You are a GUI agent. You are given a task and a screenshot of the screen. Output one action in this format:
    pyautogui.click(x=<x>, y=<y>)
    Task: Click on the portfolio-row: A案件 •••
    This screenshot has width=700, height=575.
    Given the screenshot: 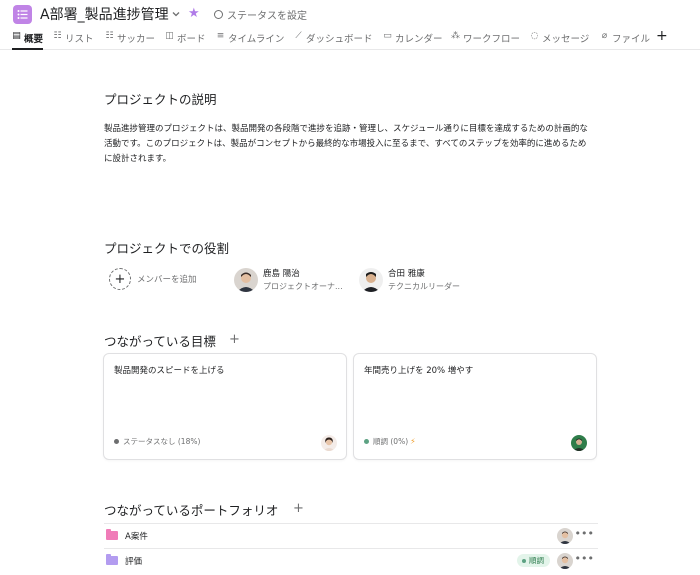 What is the action you would take?
    pyautogui.click(x=351, y=535)
    